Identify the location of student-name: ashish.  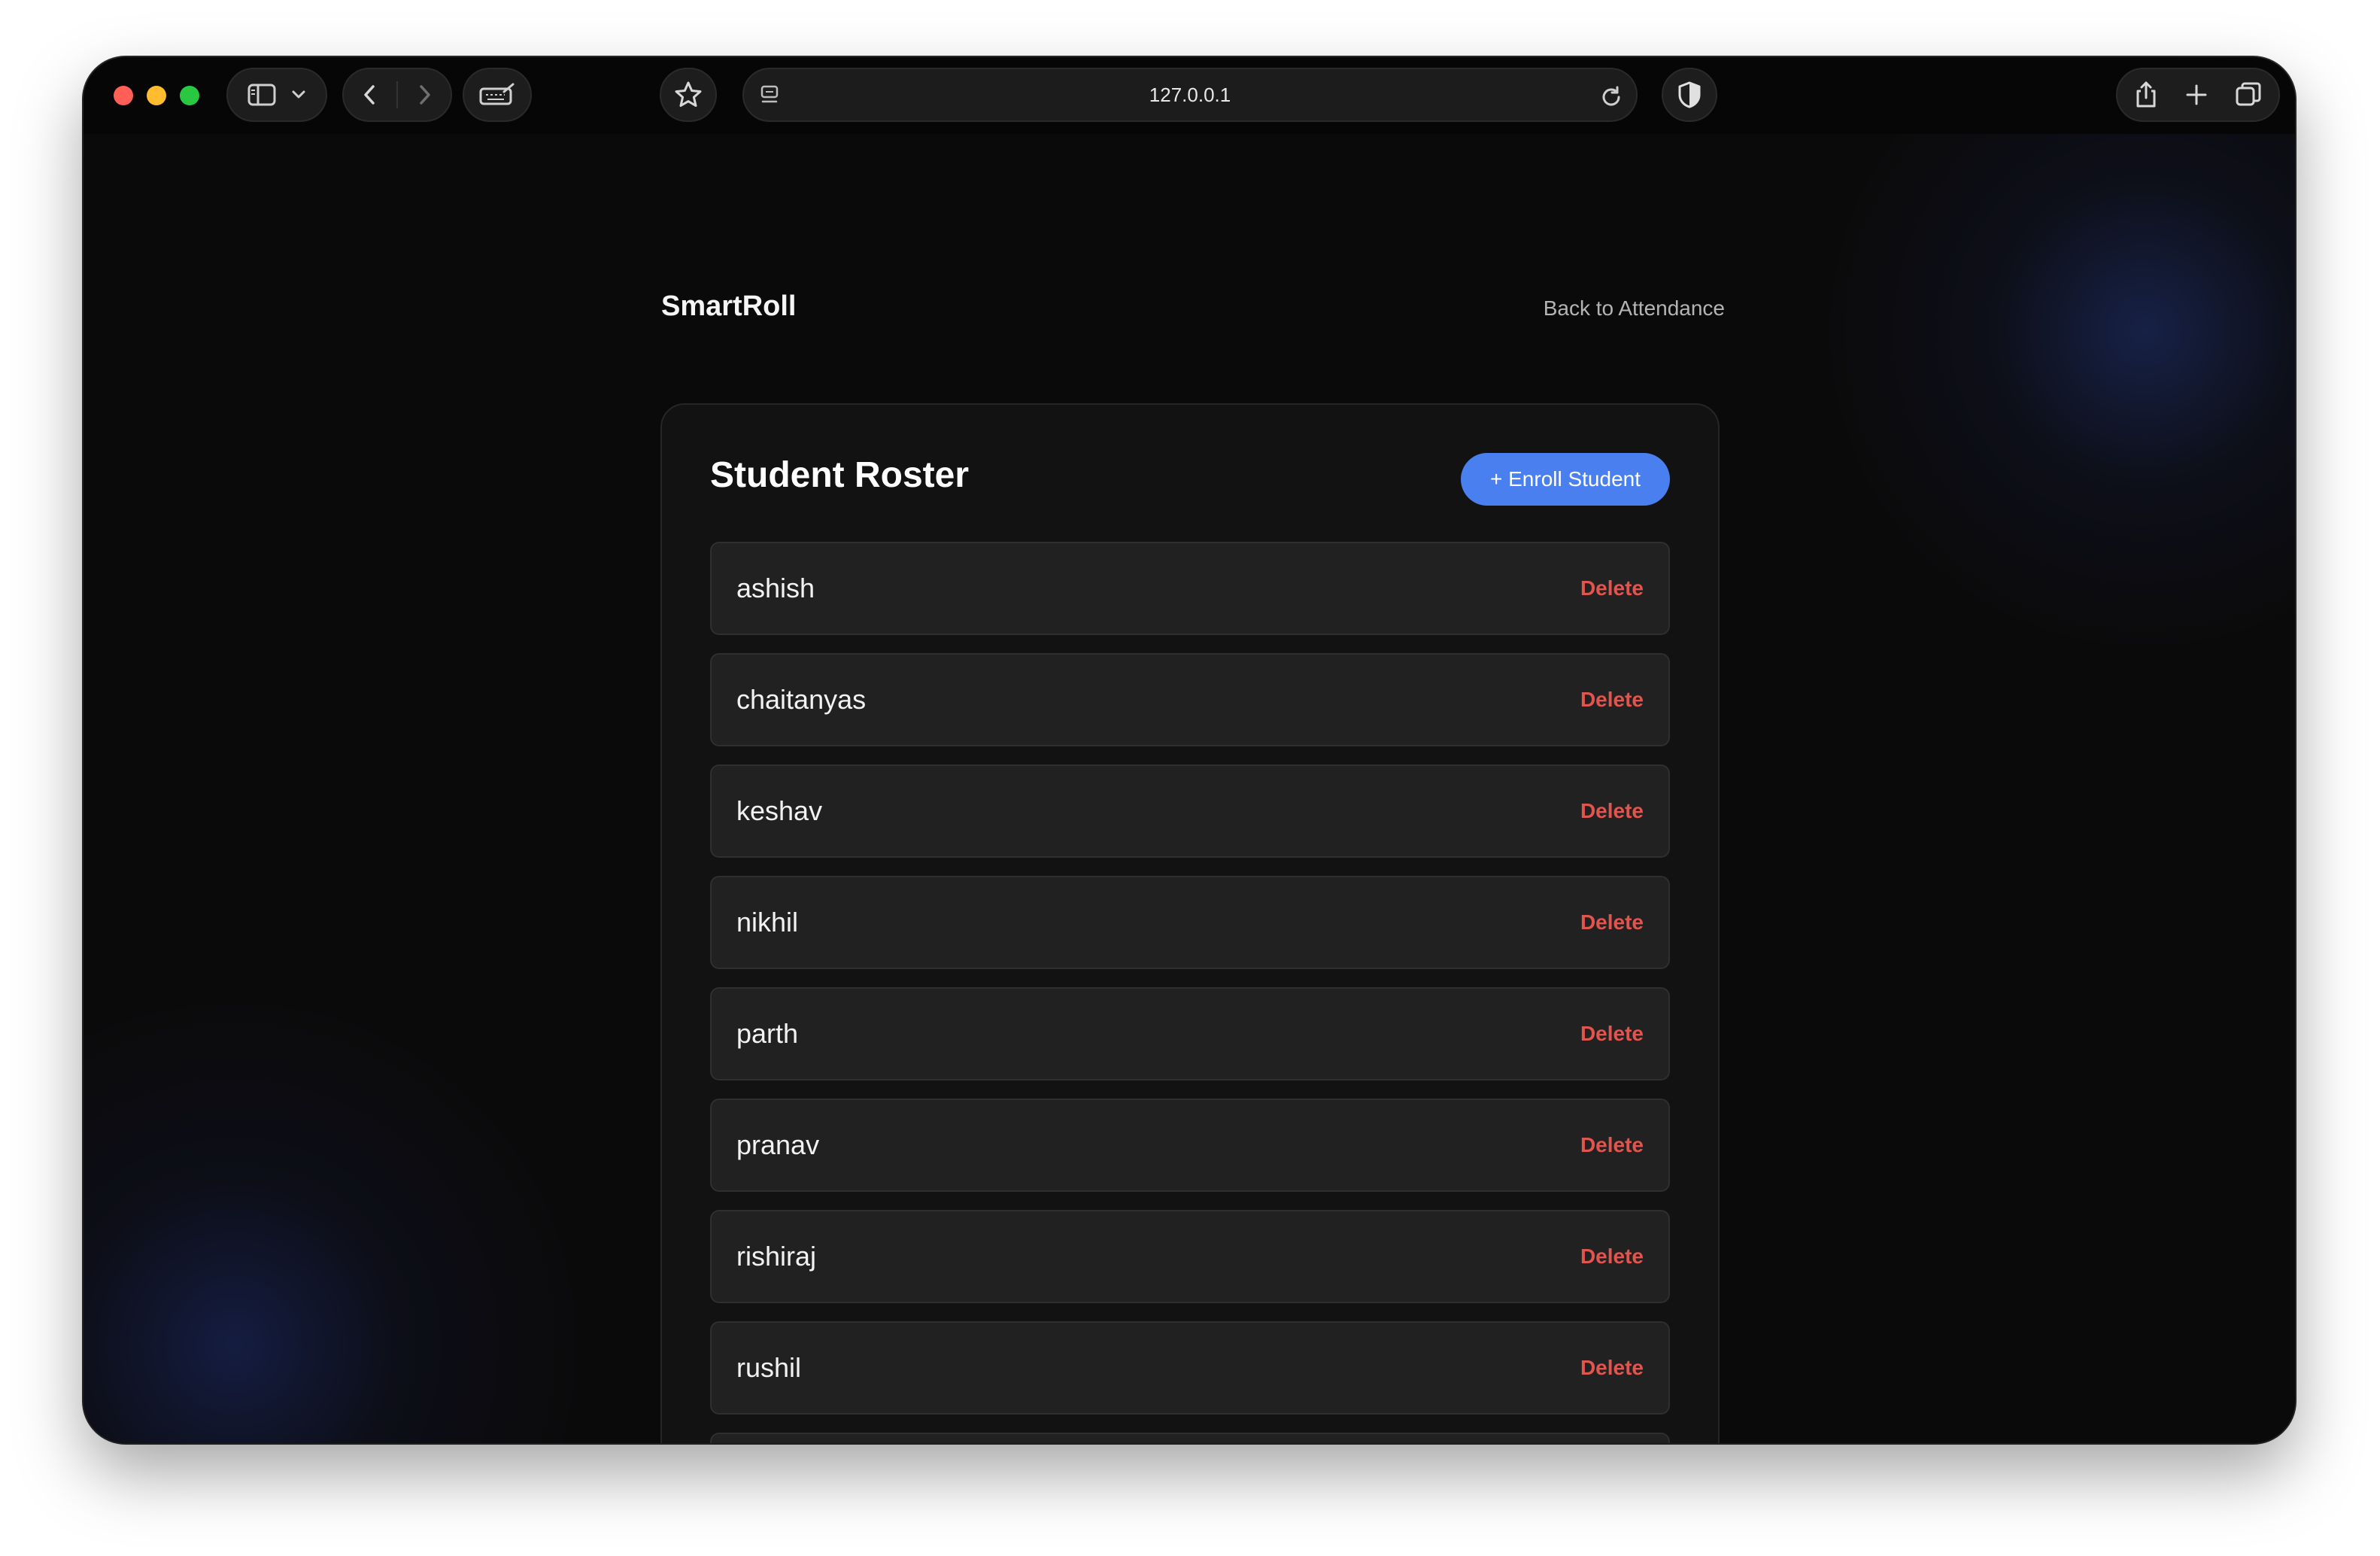
(775, 588).